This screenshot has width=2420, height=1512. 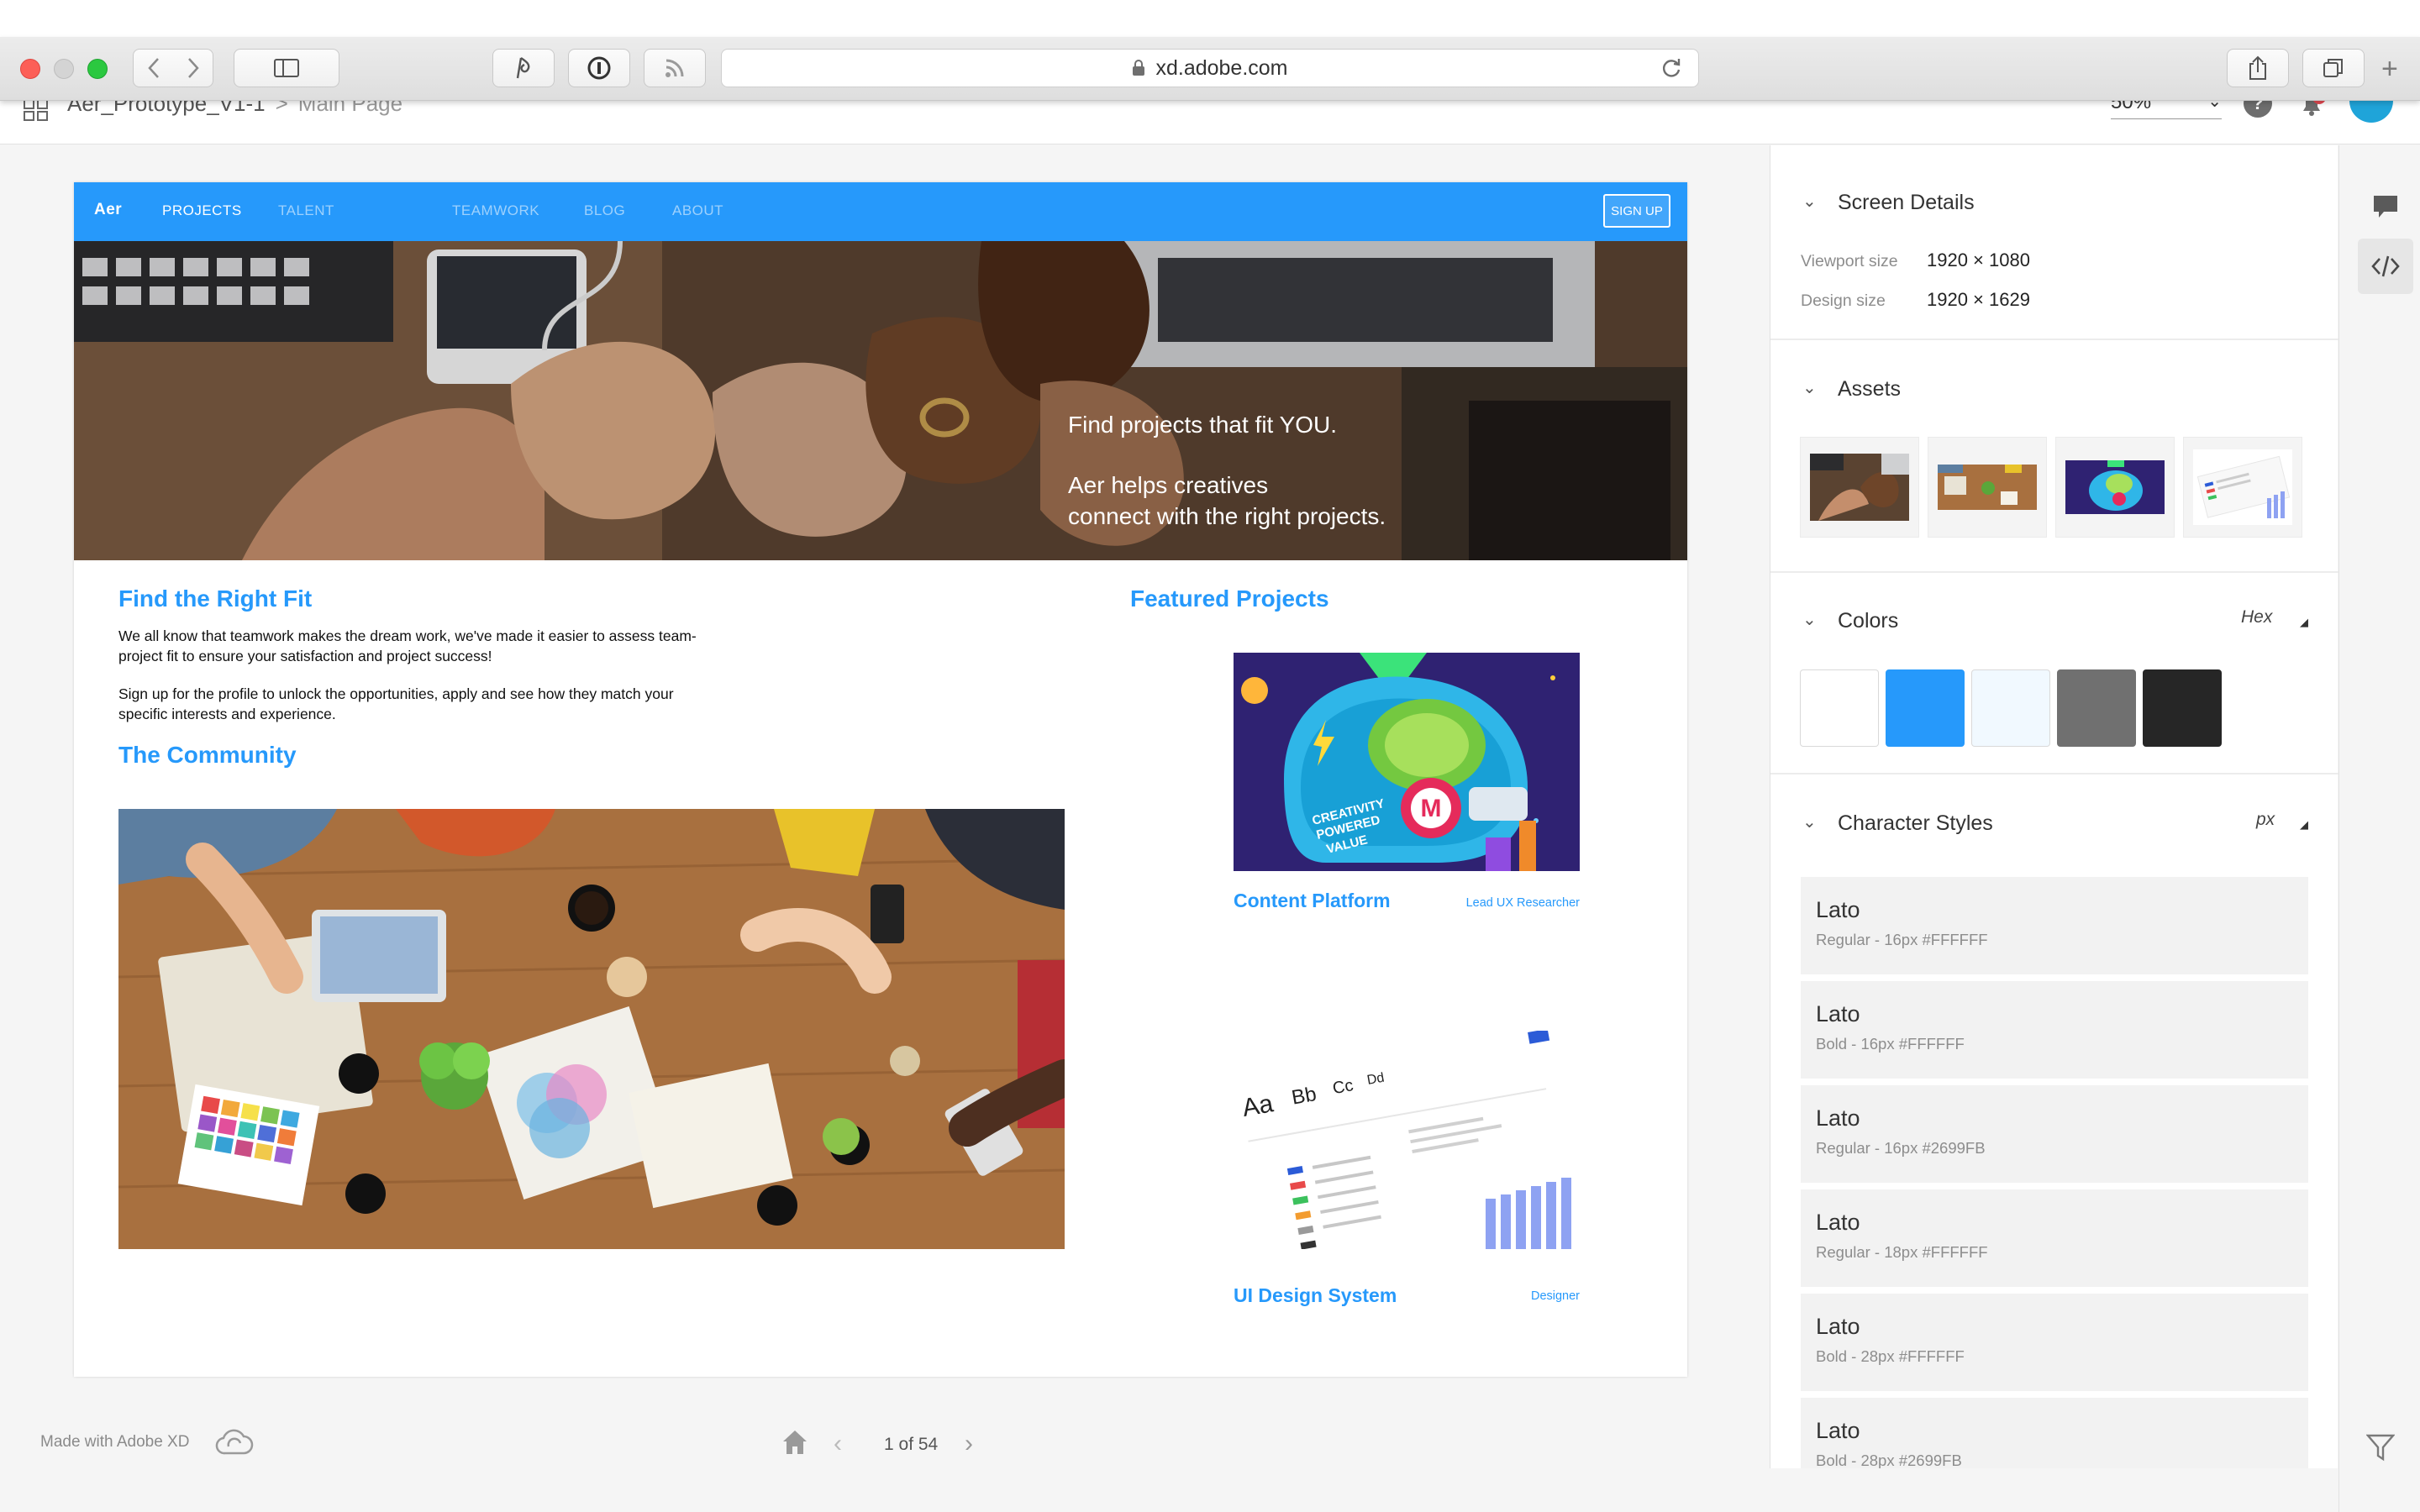 What do you see at coordinates (1850, 261) in the screenshot?
I see `viewport-size-label: Viewport size` at bounding box center [1850, 261].